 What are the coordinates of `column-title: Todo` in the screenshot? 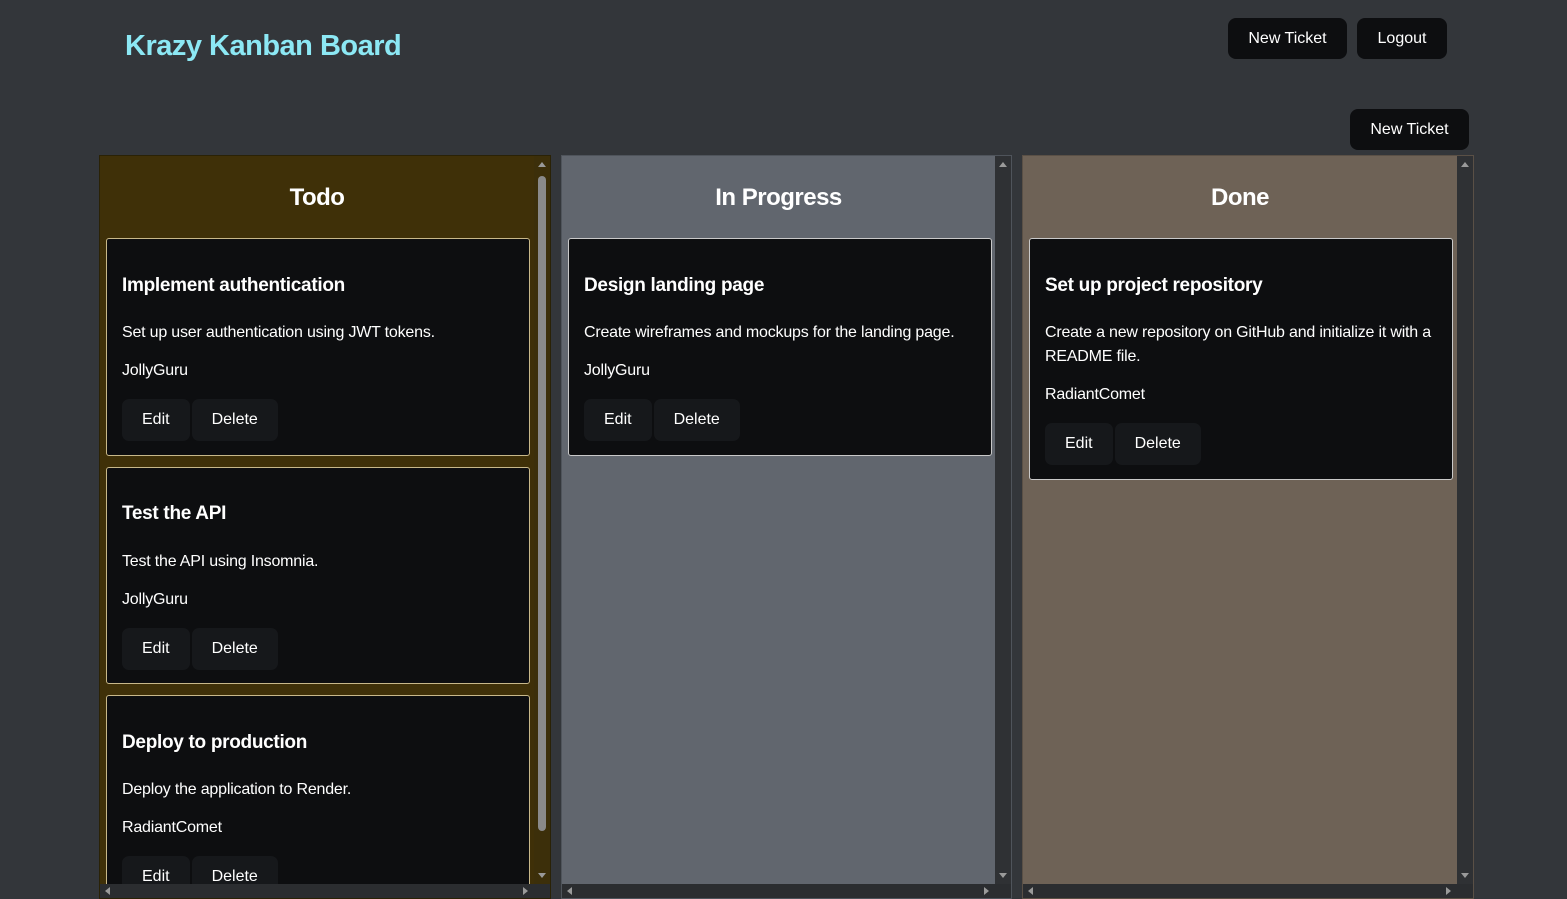 It's located at (317, 197).